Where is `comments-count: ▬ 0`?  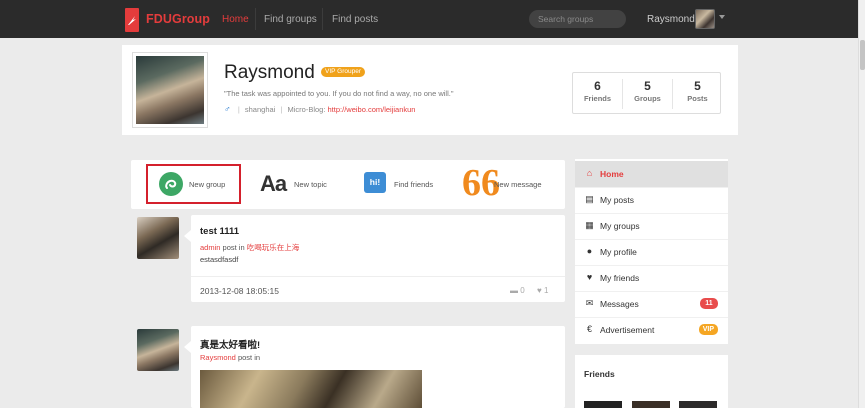 comments-count: ▬ 0 is located at coordinates (517, 290).